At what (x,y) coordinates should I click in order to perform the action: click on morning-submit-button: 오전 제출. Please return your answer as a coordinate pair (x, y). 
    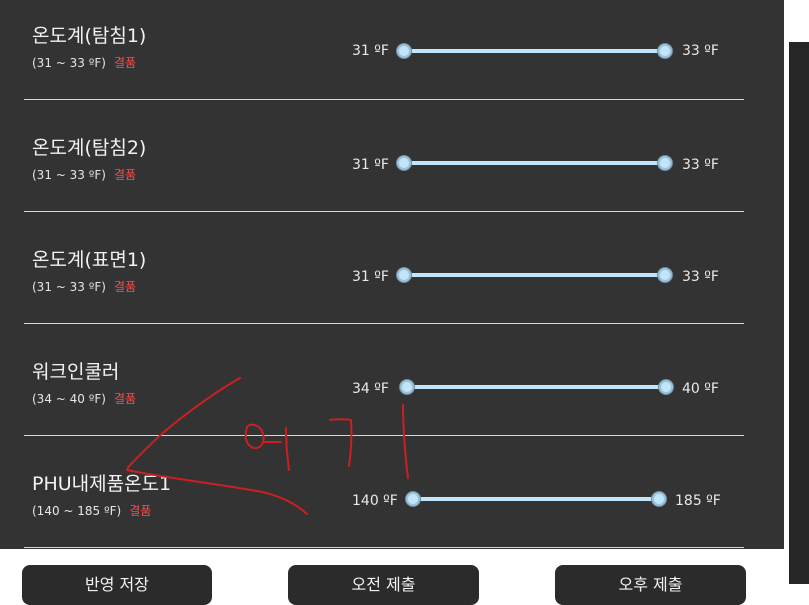
    Looking at the image, I should click on (383, 585).